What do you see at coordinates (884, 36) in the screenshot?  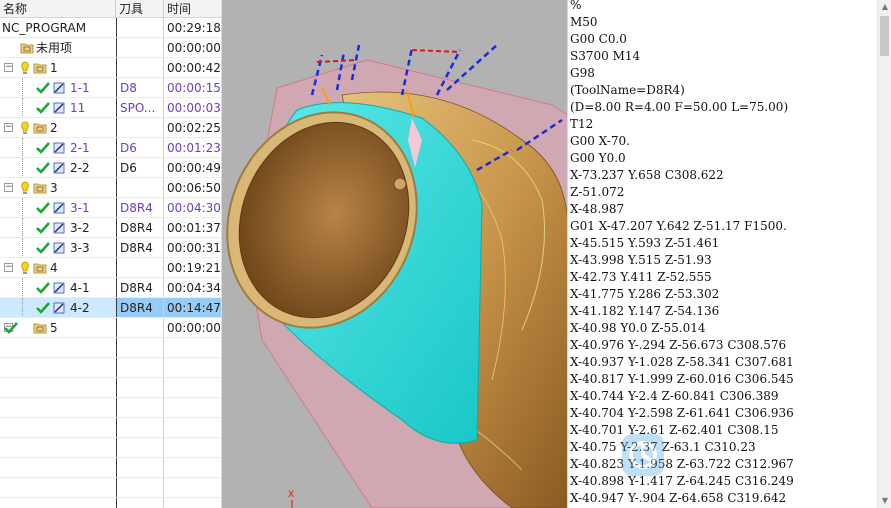 I see `scroll-thumb` at bounding box center [884, 36].